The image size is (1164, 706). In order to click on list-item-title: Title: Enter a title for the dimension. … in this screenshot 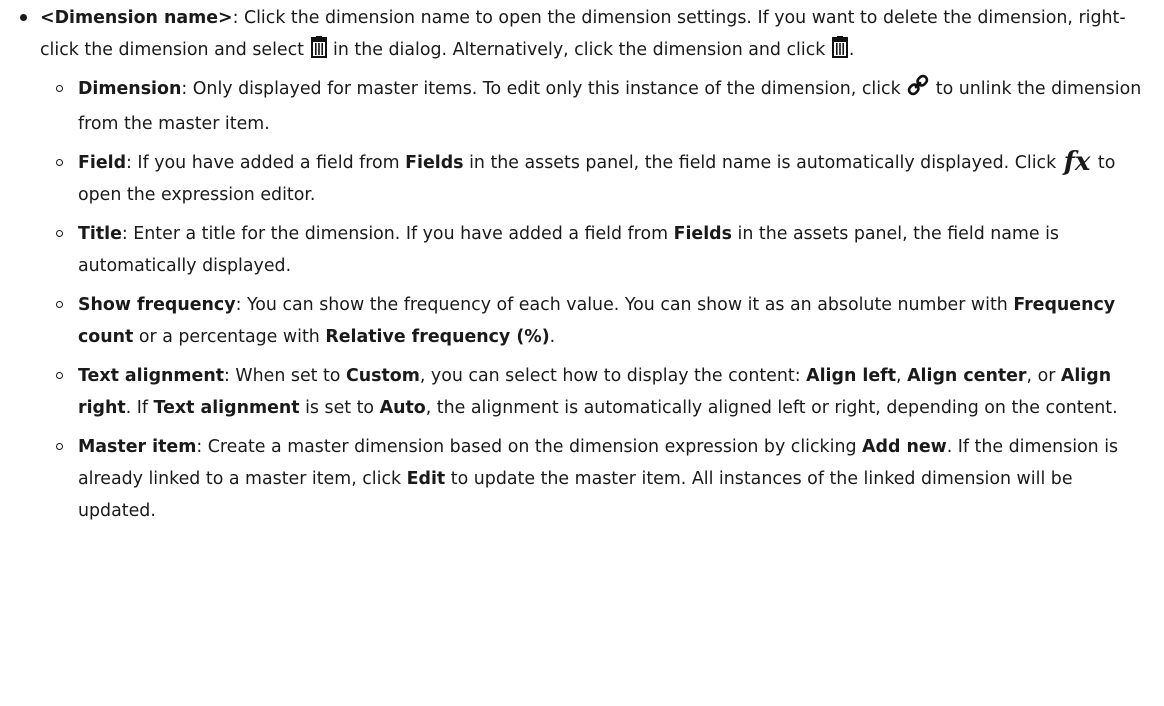, I will do `click(600, 250)`.